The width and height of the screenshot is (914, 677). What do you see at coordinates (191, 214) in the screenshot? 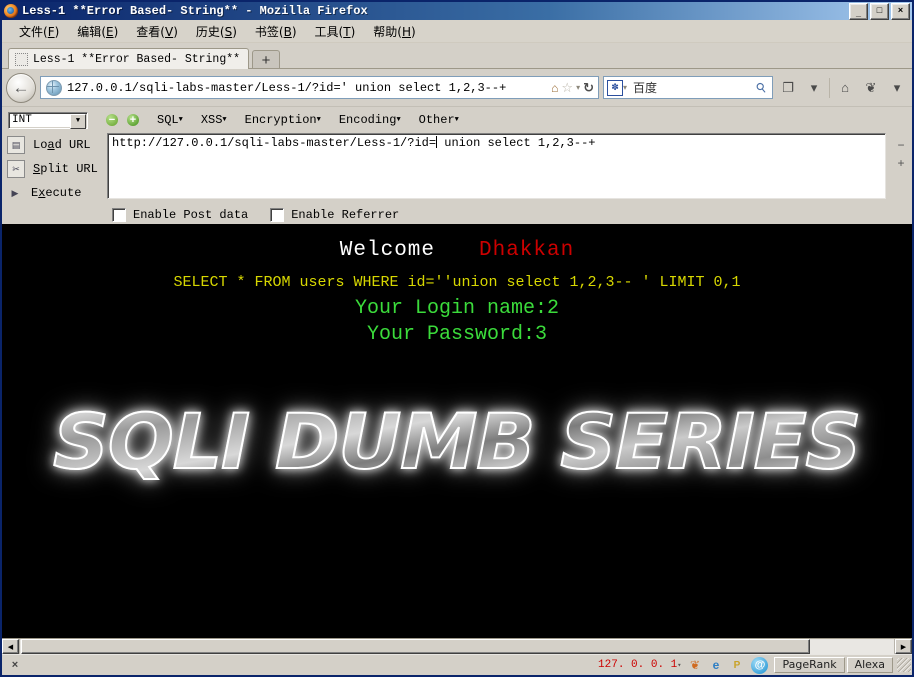
I see `enable-post-data-label: Enable Post data` at bounding box center [191, 214].